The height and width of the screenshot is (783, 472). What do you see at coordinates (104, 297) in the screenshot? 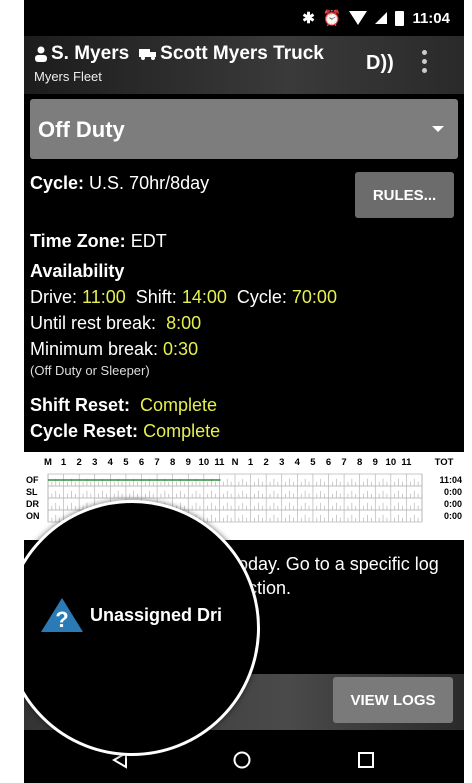
I see `drive-value: 11:00` at bounding box center [104, 297].